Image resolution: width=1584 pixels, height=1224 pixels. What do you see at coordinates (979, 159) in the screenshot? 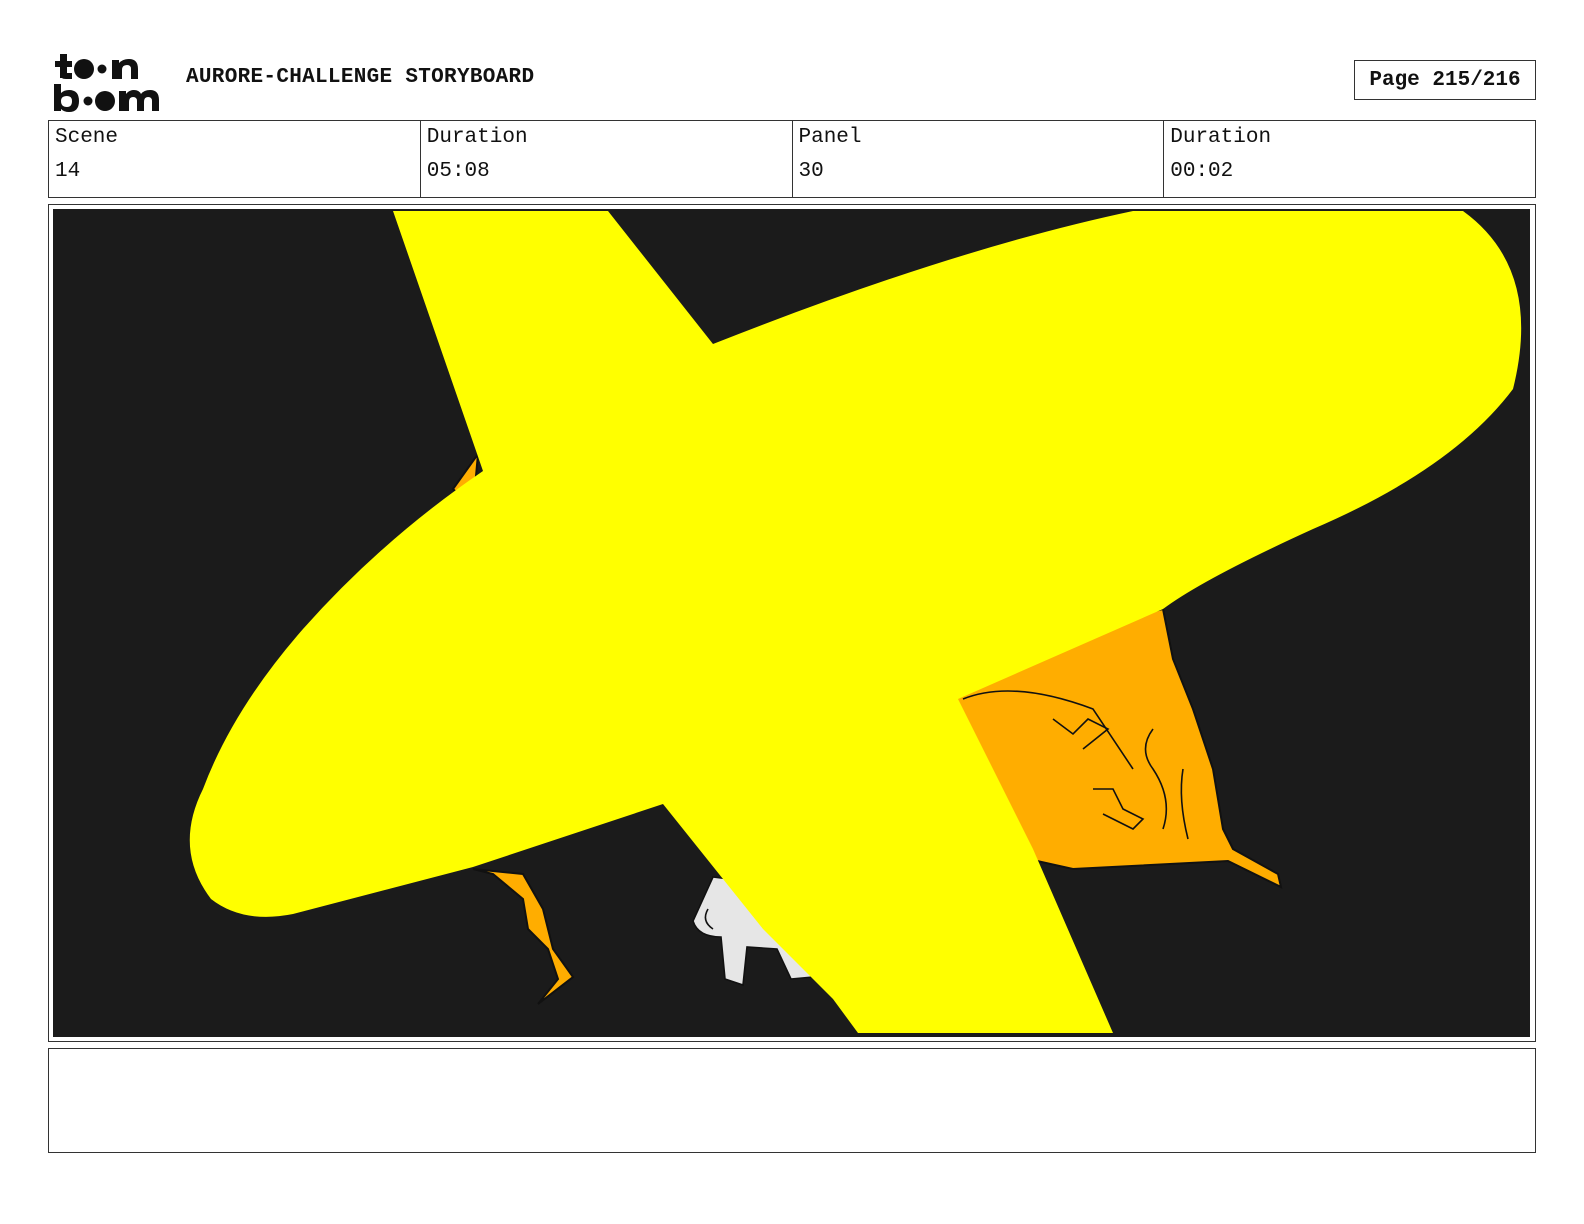
I see `panel-cell: Panel 30` at bounding box center [979, 159].